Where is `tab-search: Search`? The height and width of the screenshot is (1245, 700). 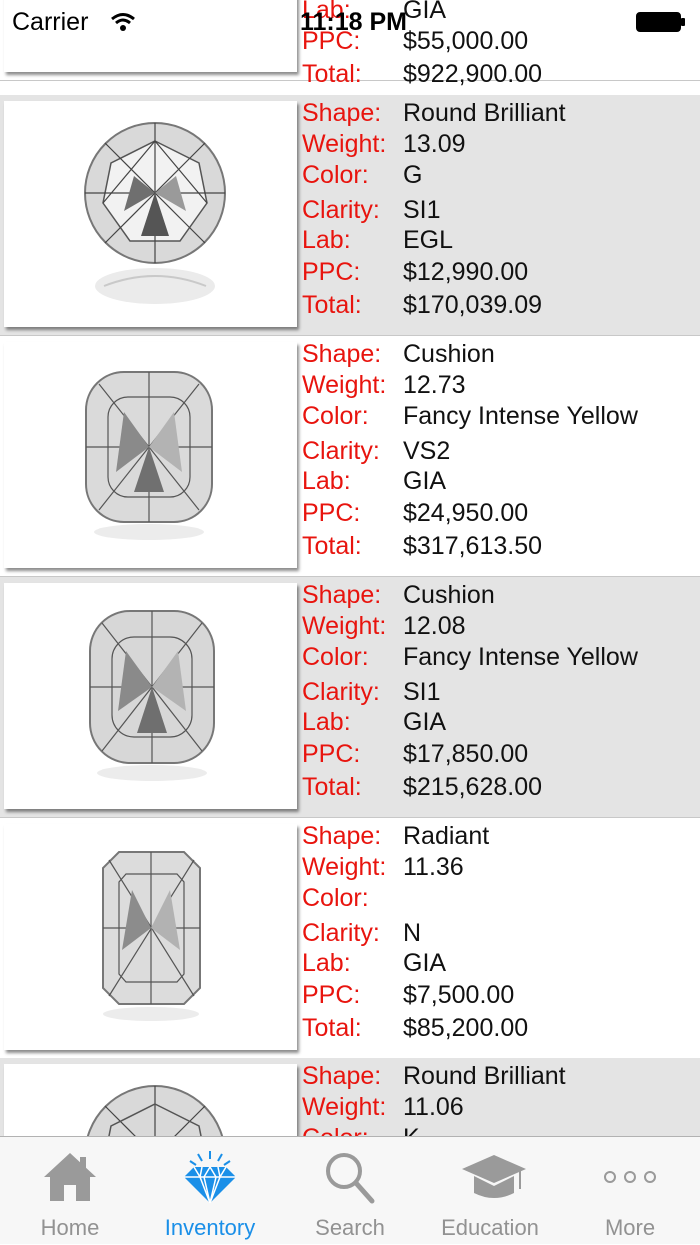
tab-search: Search is located at coordinates (350, 1191).